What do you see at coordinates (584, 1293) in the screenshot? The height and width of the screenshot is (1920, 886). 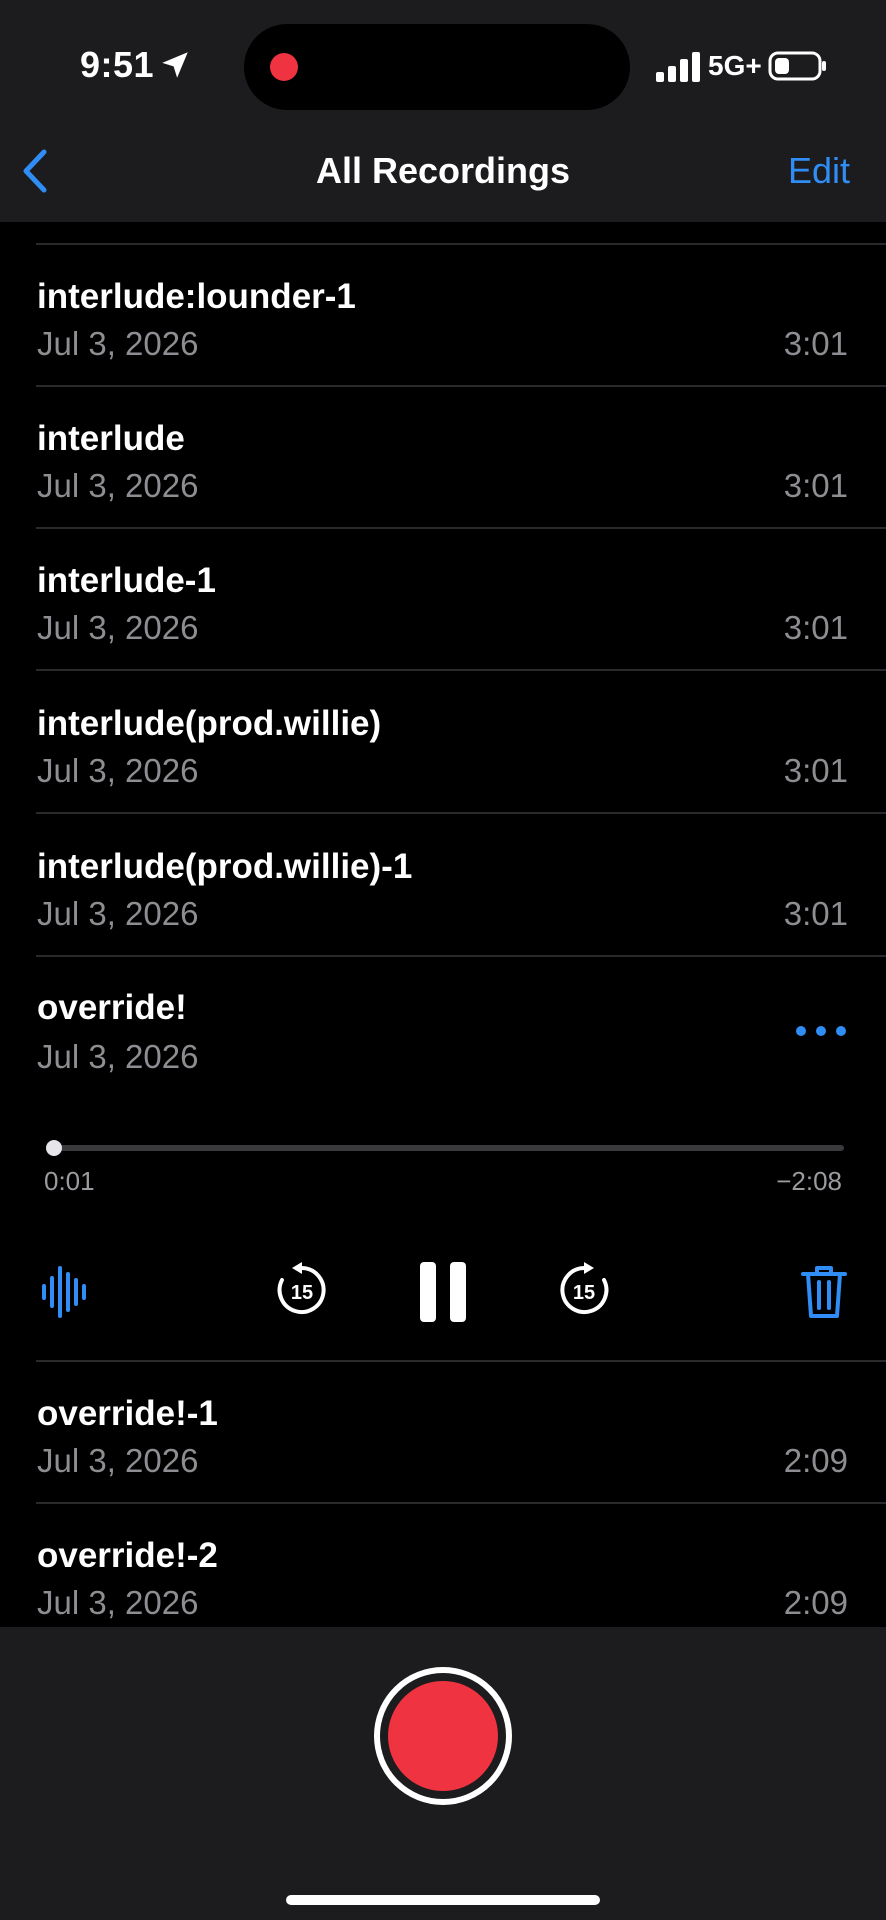 I see `skip-forward-label: 15` at bounding box center [584, 1293].